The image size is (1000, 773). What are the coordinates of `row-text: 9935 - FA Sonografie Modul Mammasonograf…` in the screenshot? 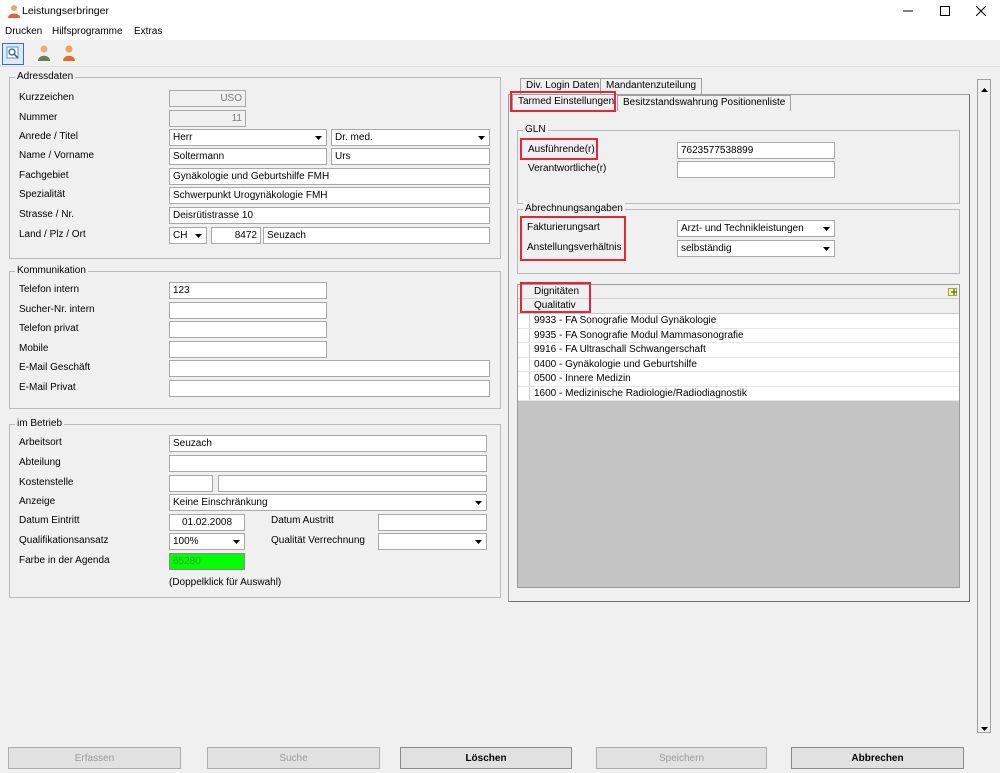 It's located at (639, 335).